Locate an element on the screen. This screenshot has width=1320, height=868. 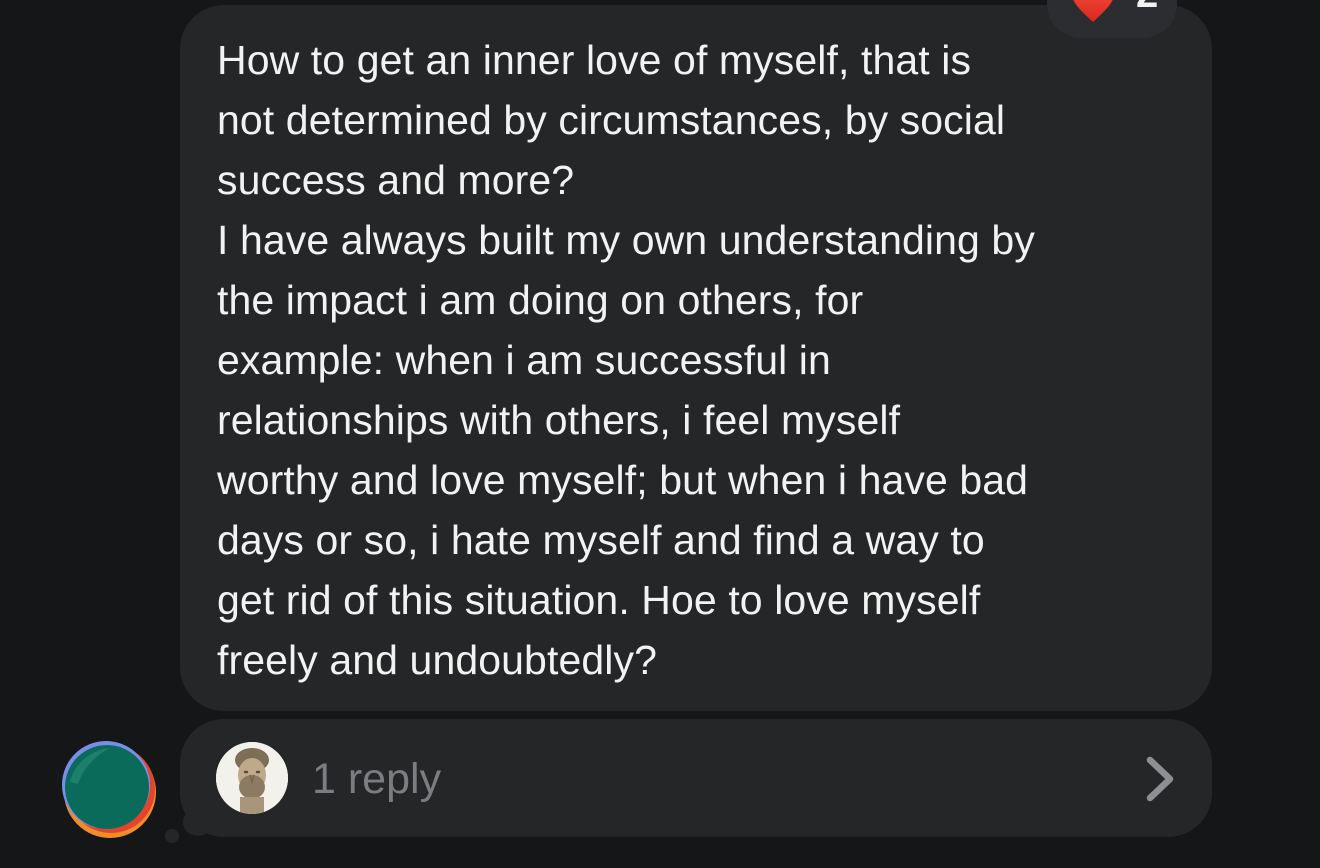
bubble-tail-dot is located at coordinates (172, 836).